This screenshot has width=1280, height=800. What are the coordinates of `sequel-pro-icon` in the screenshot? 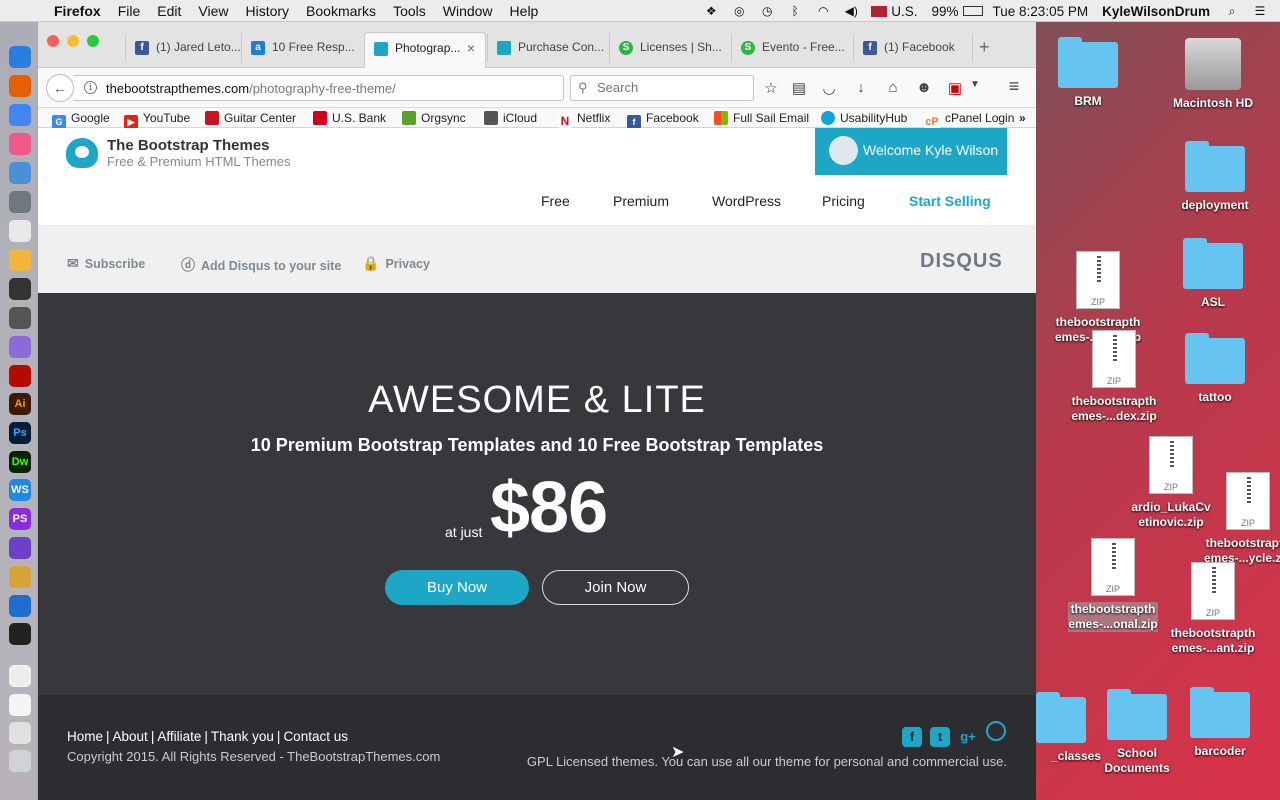 It's located at (20, 577).